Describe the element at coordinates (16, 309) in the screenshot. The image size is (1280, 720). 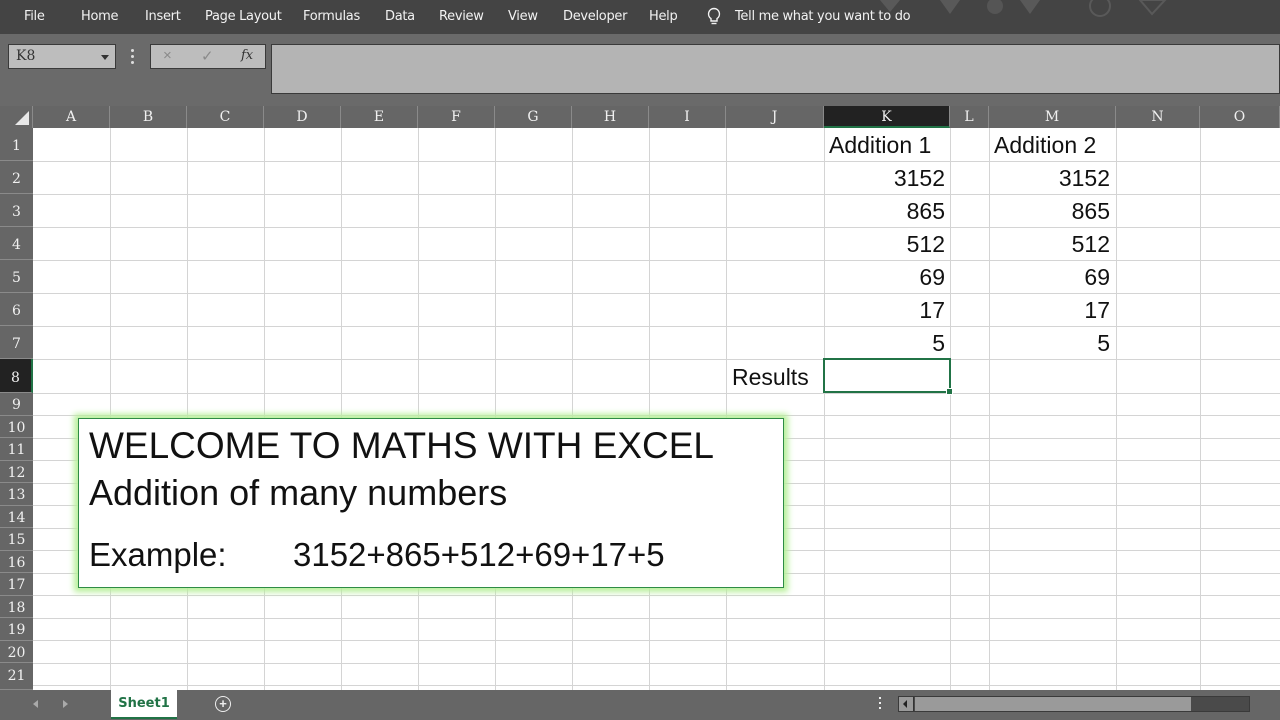
I see `row-header-6: 6` at that location.